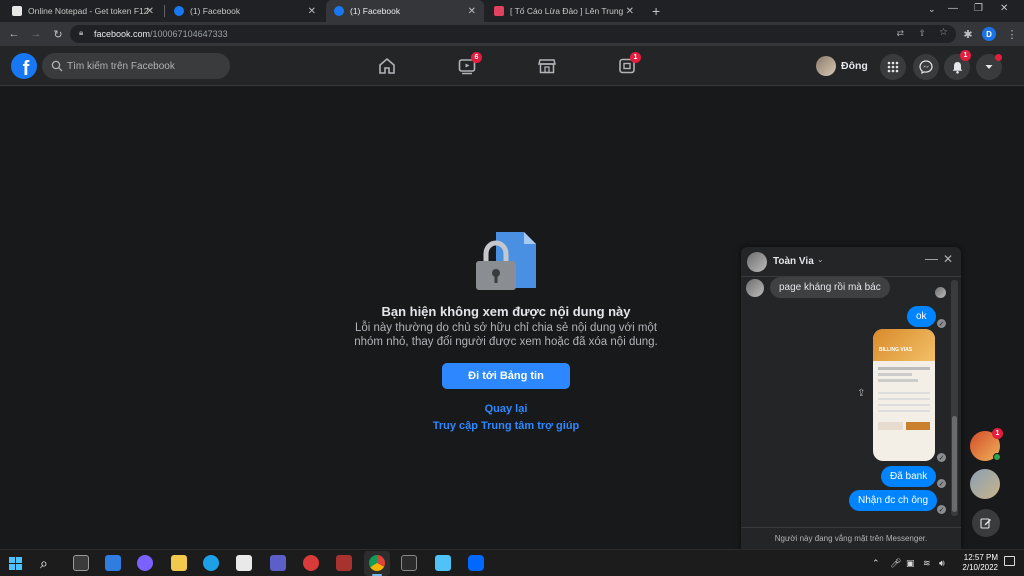 The width and height of the screenshot is (1024, 576). I want to click on microphone-icon: 🎤︎, so click(895, 563).